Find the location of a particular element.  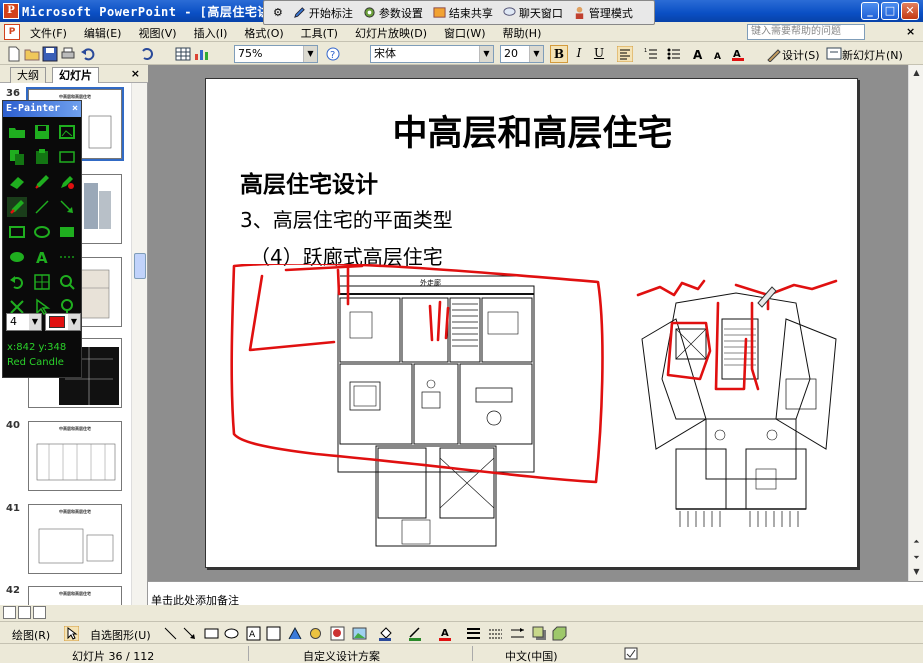

fill-color-icon is located at coordinates (385, 633).